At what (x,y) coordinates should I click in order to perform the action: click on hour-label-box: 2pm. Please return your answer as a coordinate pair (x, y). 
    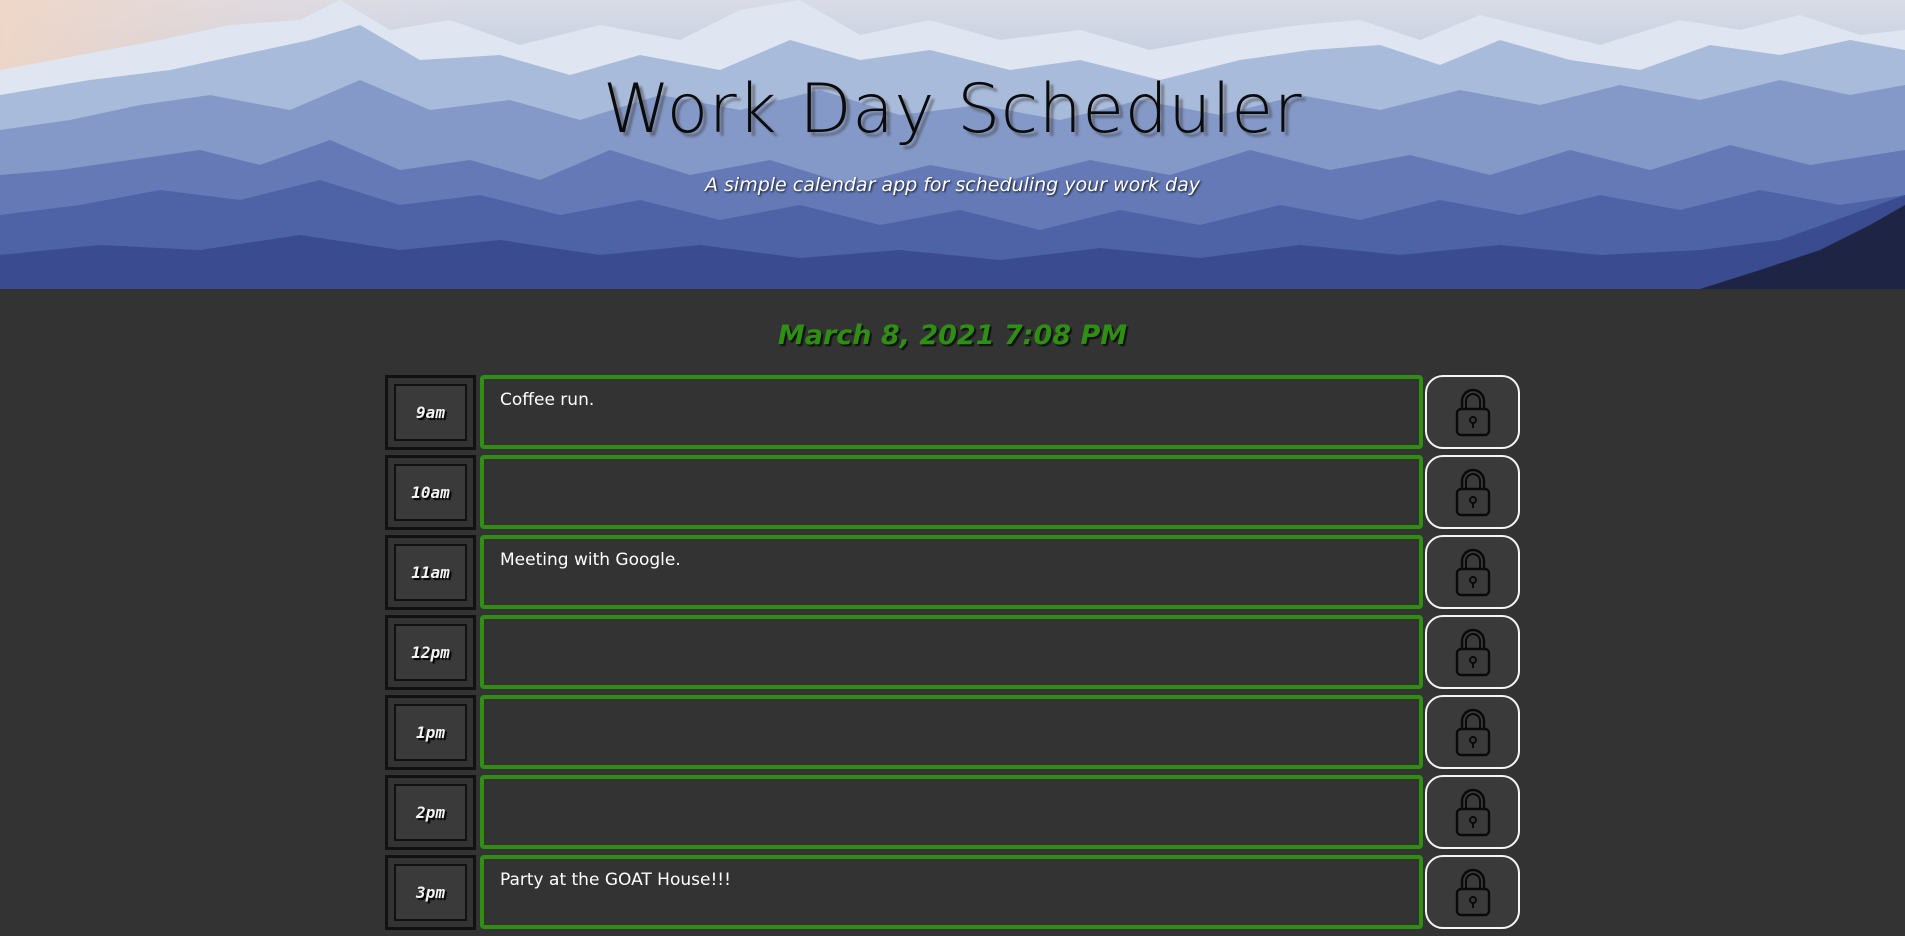
    Looking at the image, I should click on (430, 812).